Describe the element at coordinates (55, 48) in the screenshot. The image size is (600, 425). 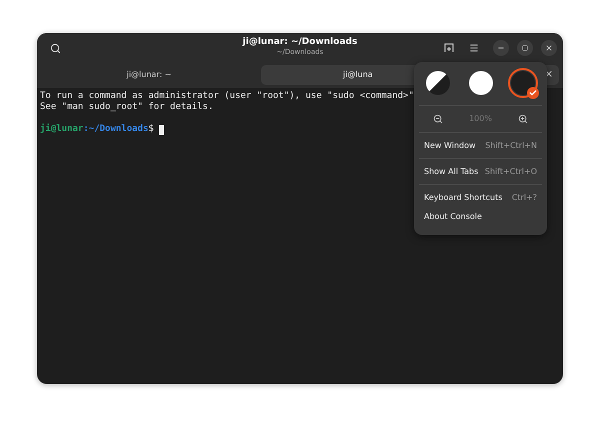
I see `search-icon` at that location.